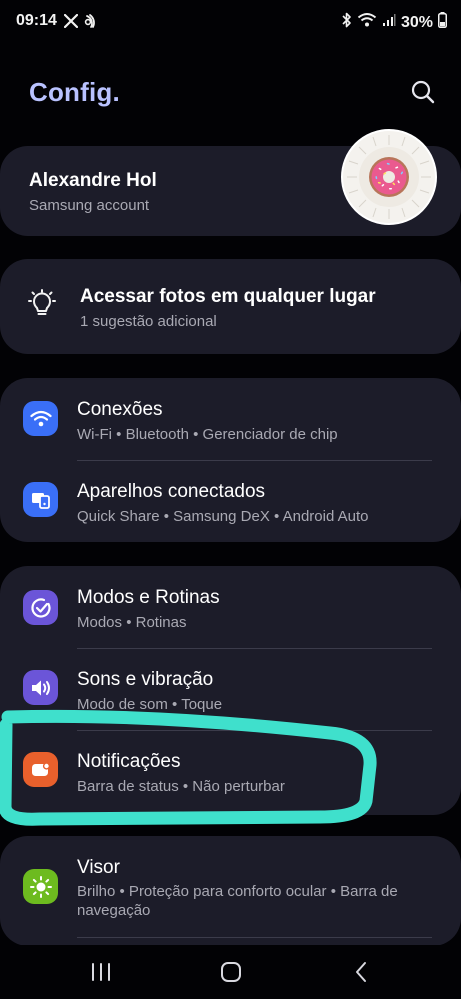 This screenshot has height=999, width=461. What do you see at coordinates (42, 305) in the screenshot?
I see `lightbulb-icon` at bounding box center [42, 305].